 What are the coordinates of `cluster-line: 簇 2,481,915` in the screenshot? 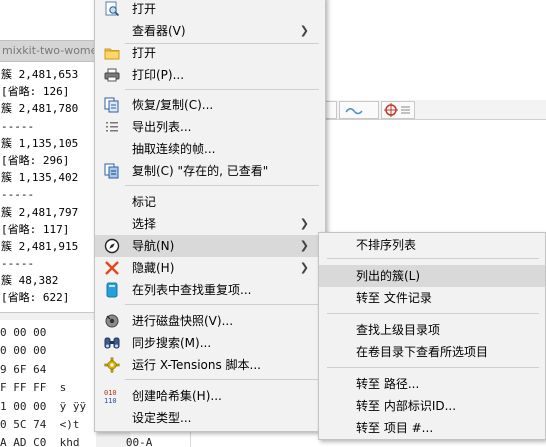 It's located at (40, 246).